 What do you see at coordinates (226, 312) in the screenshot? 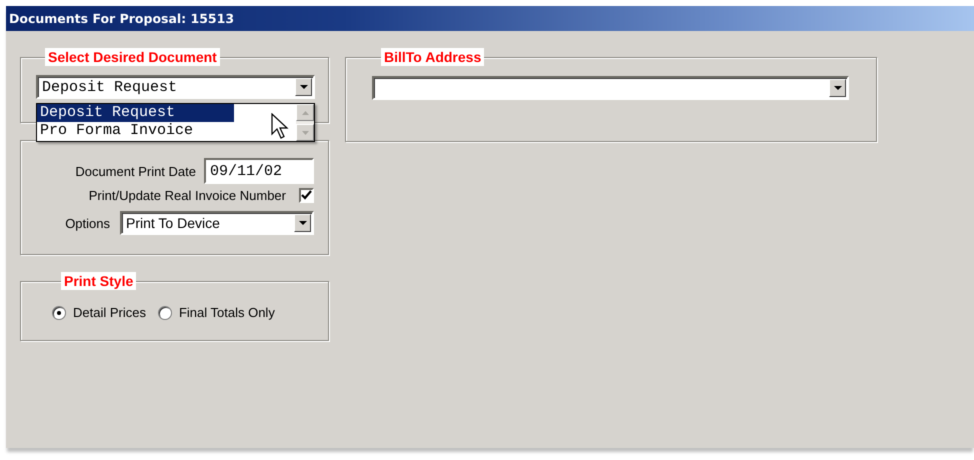
I see `radio-label: Final Totals Only` at bounding box center [226, 312].